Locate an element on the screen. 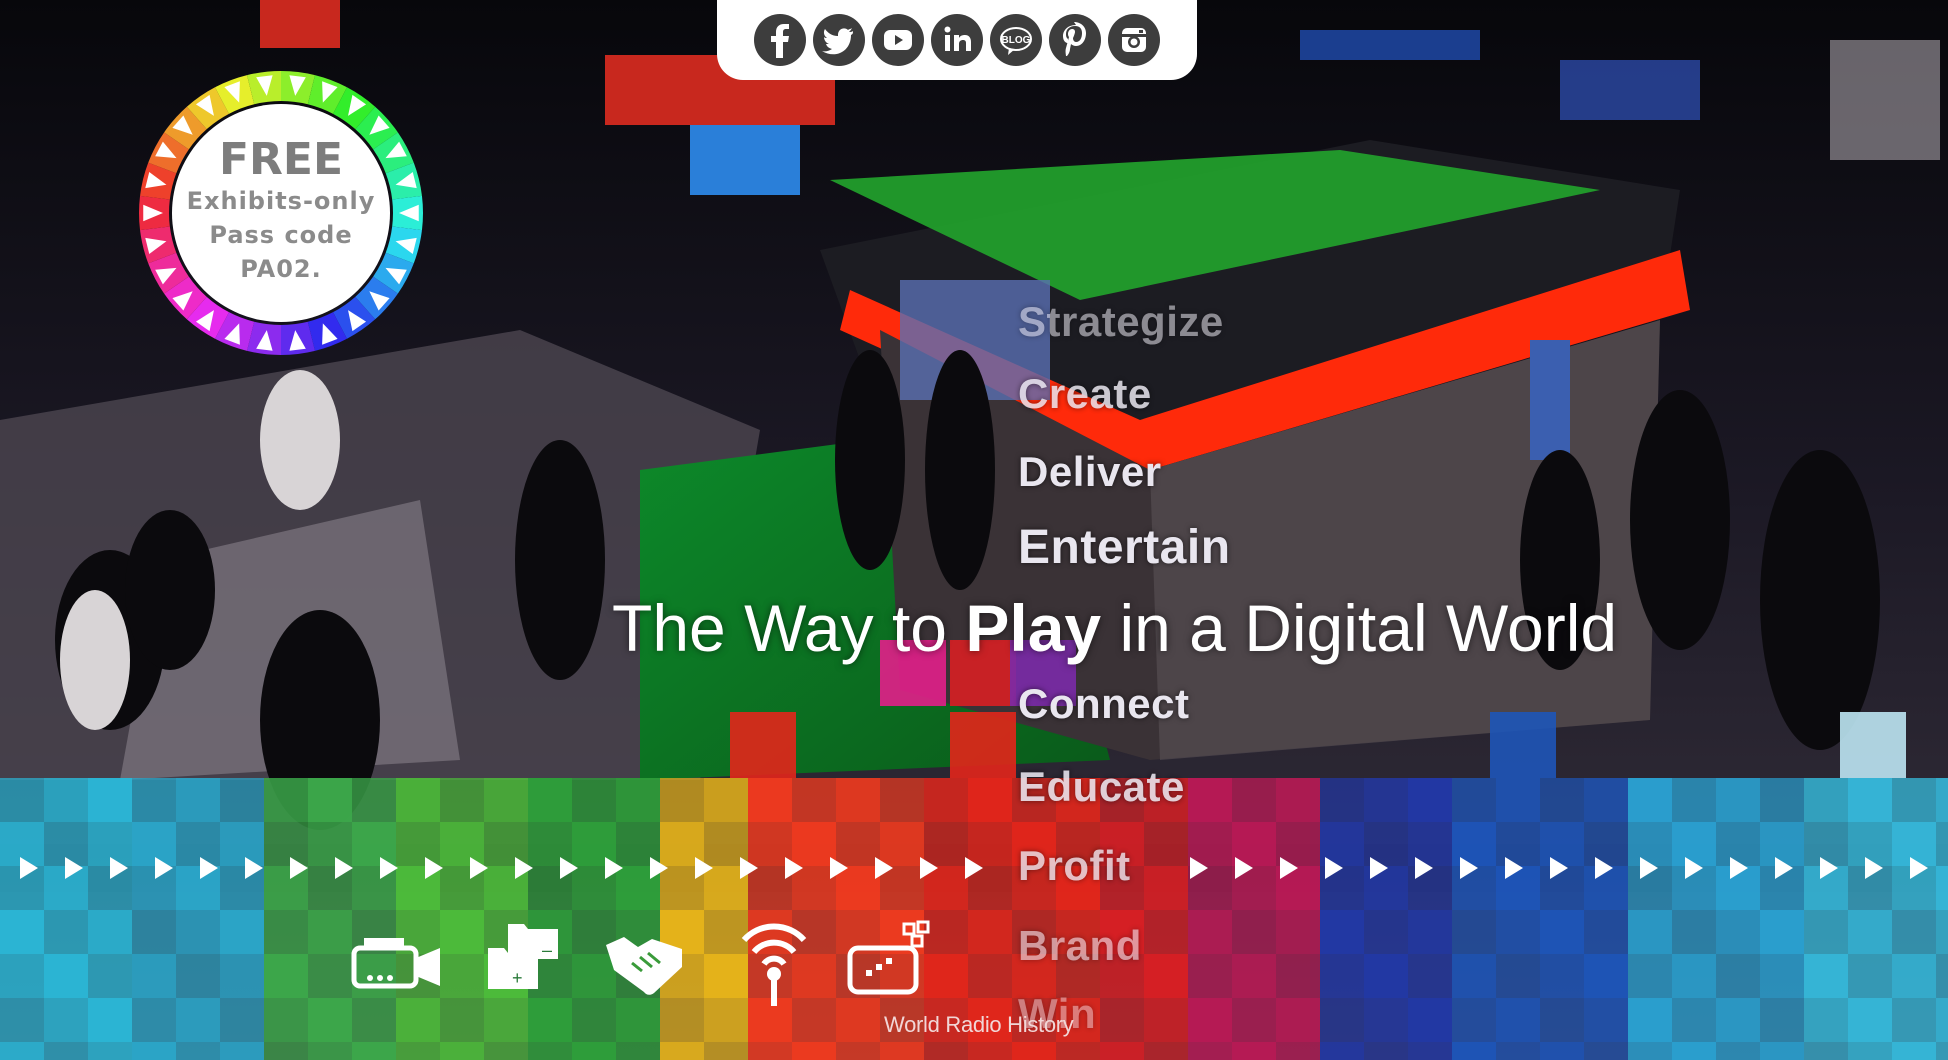 This screenshot has height=1060, width=1948. instagram-icon is located at coordinates (1134, 40).